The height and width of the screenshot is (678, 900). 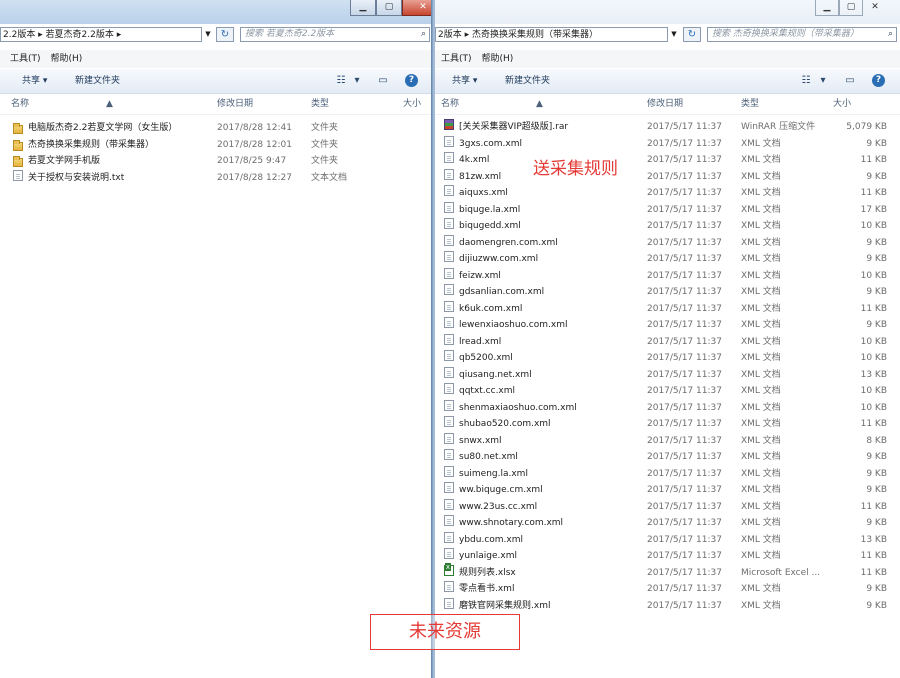 I want to click on file-name: suimeng.la.xml, so click(x=493, y=473).